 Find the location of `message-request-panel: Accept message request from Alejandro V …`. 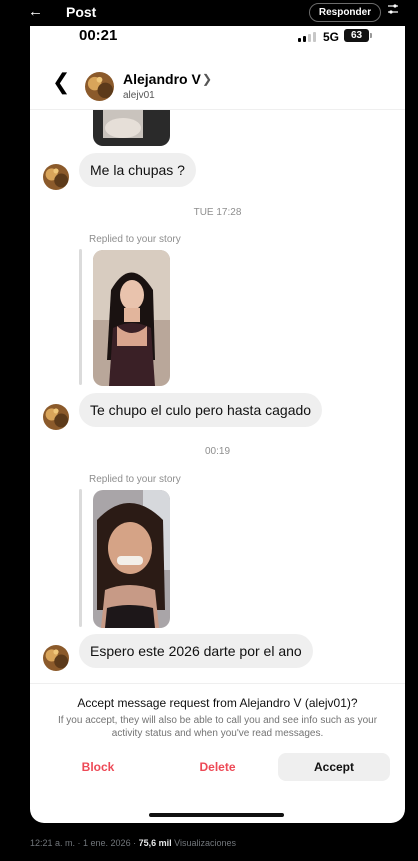

message-request-panel: Accept message request from Alejandro V … is located at coordinates (217, 732).